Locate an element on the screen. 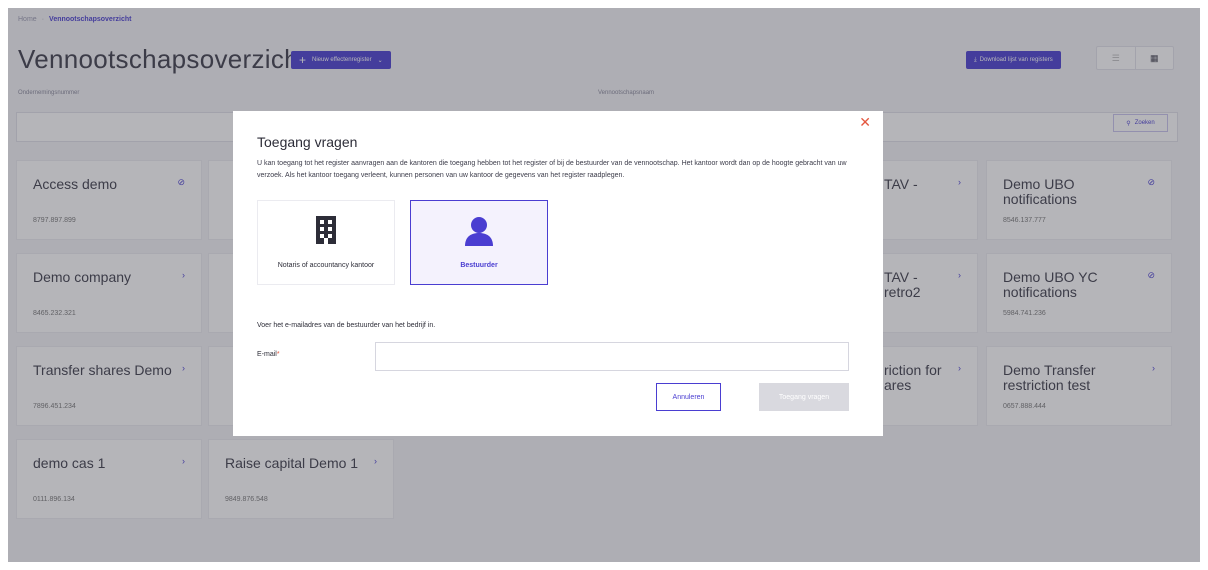  email-label: E-mail* is located at coordinates (268, 354).